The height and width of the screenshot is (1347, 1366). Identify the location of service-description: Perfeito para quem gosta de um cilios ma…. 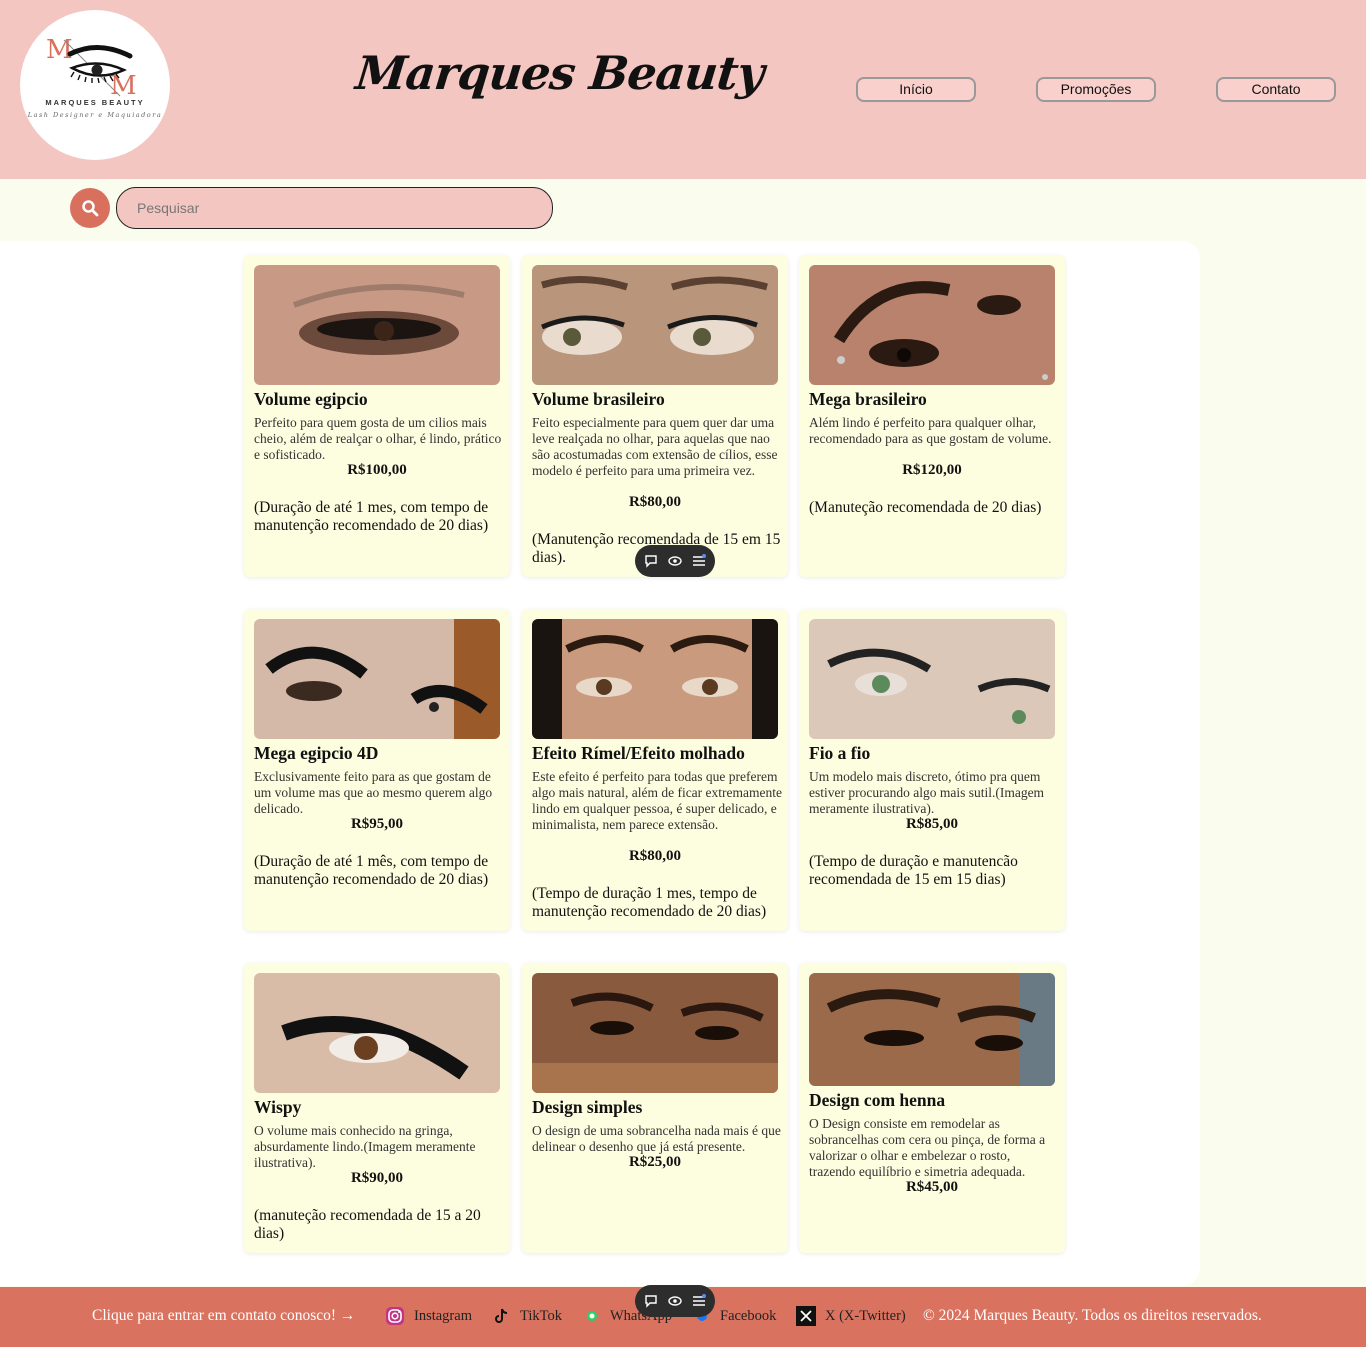
(378, 438).